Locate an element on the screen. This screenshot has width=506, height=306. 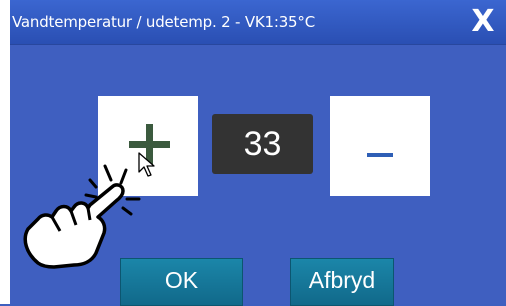
dialog-titlebar: Vandtemperatur / udetemp. 2 - VK1:35°C X is located at coordinates (258, 22).